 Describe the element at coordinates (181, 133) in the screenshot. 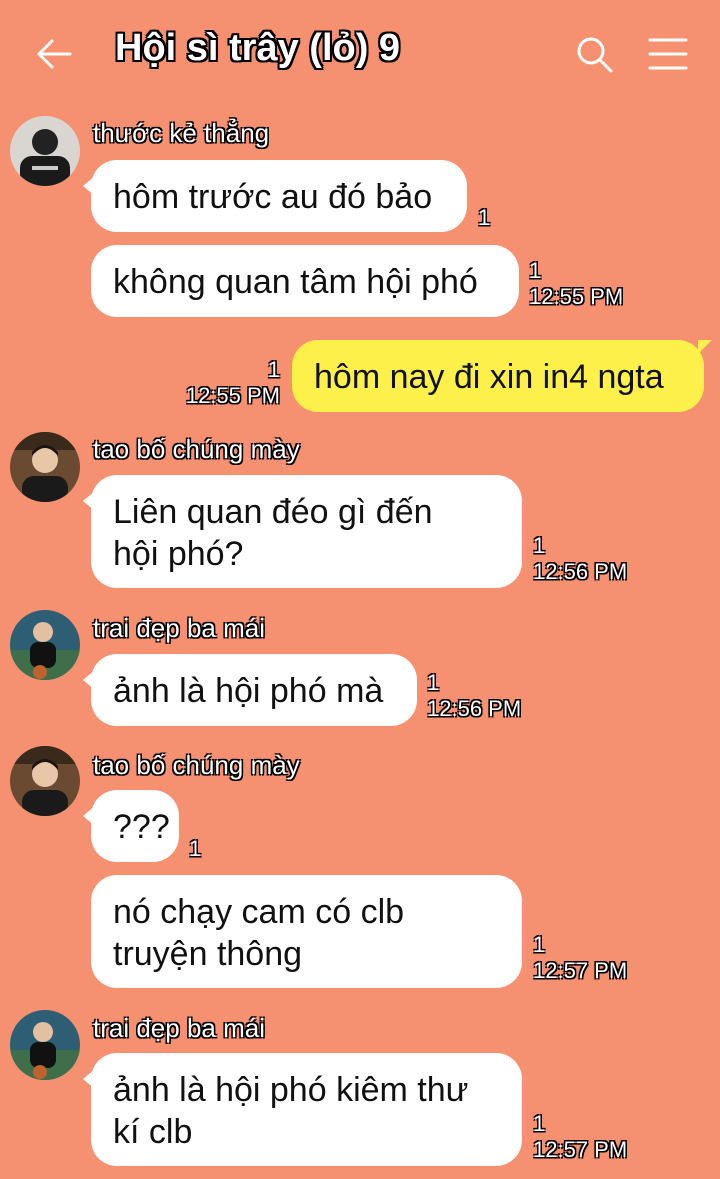

I see `sender-name: thước kẻ thẳng` at that location.